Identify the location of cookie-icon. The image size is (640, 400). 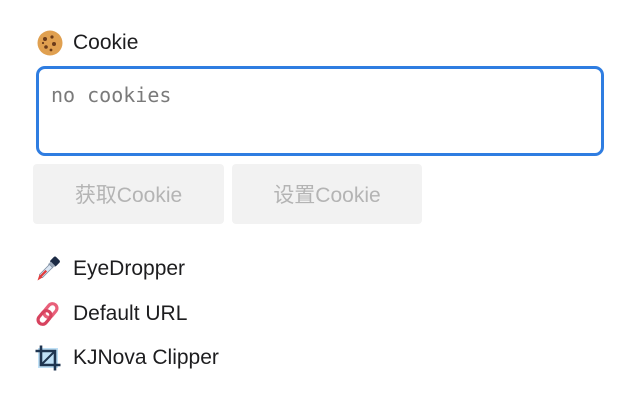
(50, 43).